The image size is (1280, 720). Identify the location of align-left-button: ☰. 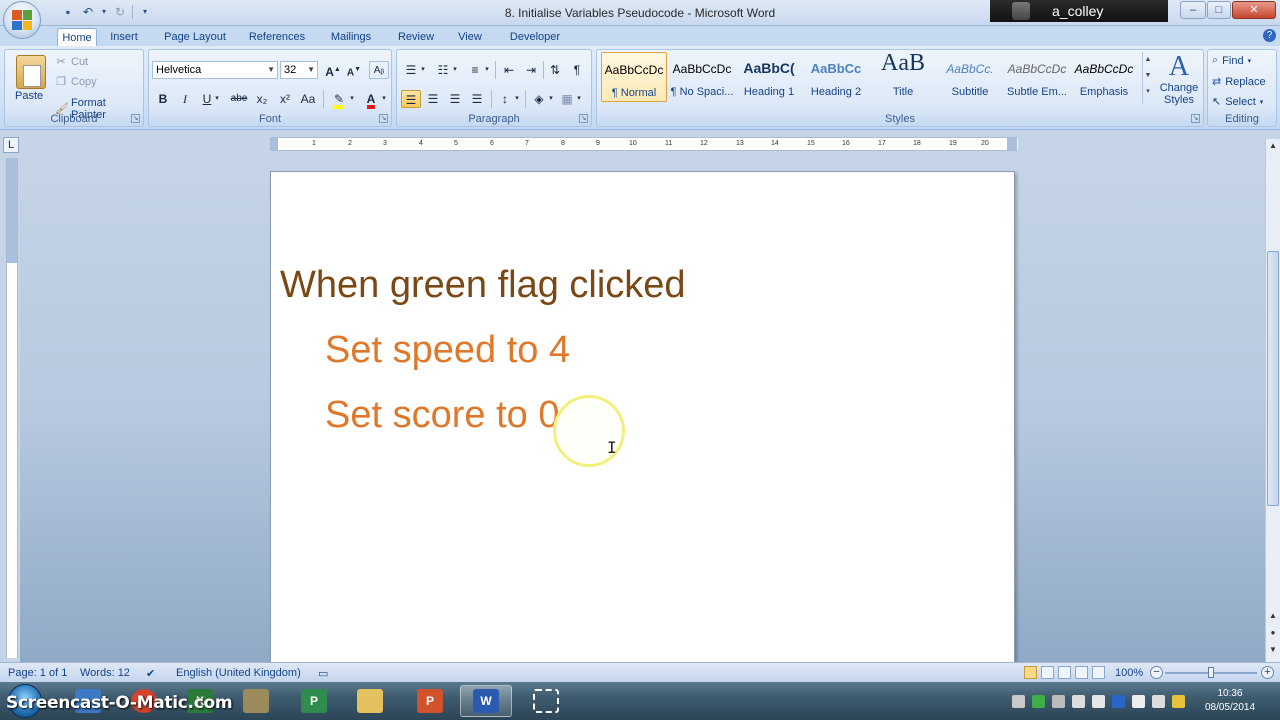
(411, 99).